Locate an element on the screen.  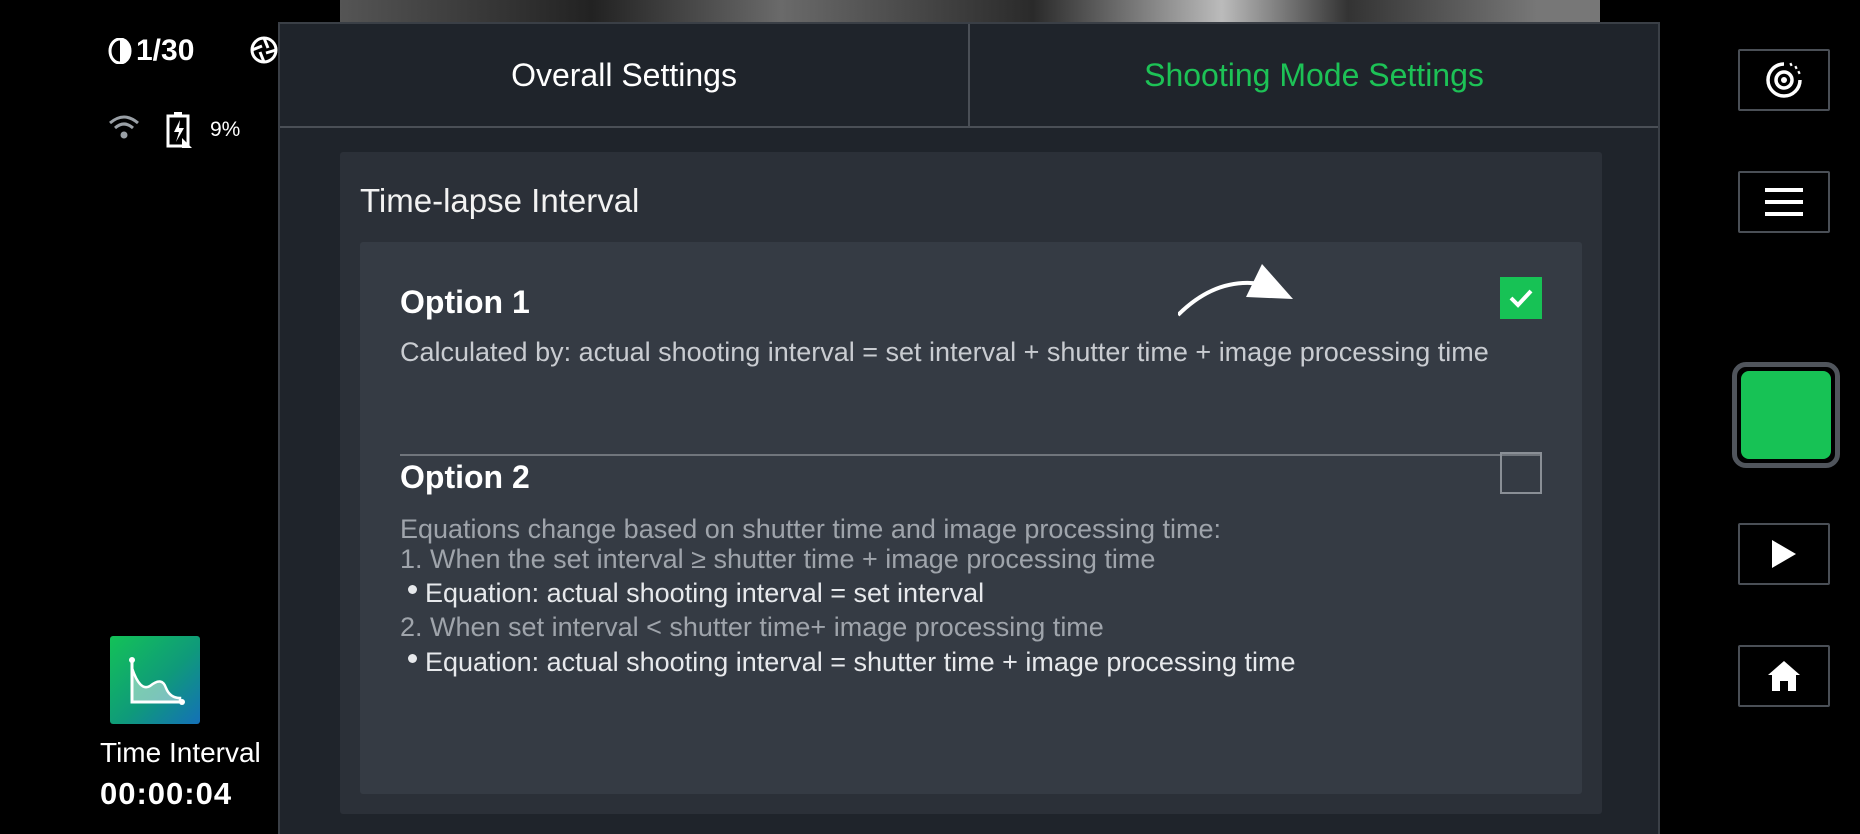
playback-button is located at coordinates (1784, 554).